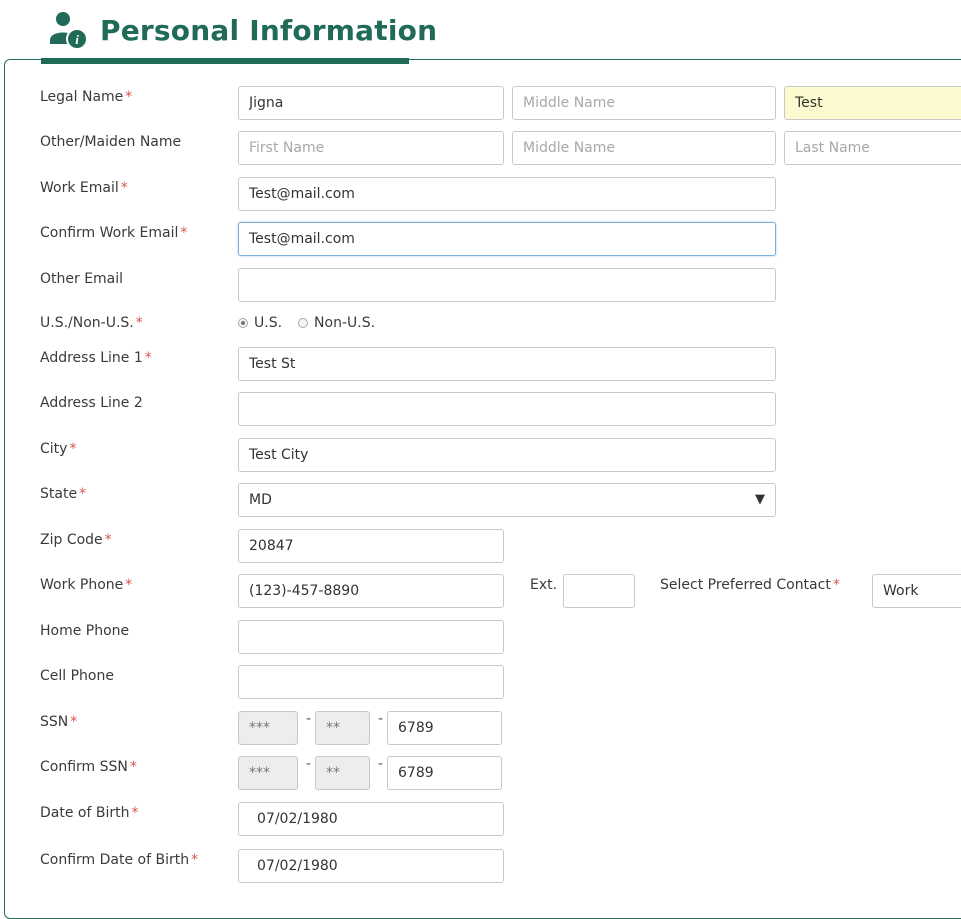 The width and height of the screenshot is (961, 919). What do you see at coordinates (96, 358) in the screenshot?
I see `label-address1: Address Line 1 *` at bounding box center [96, 358].